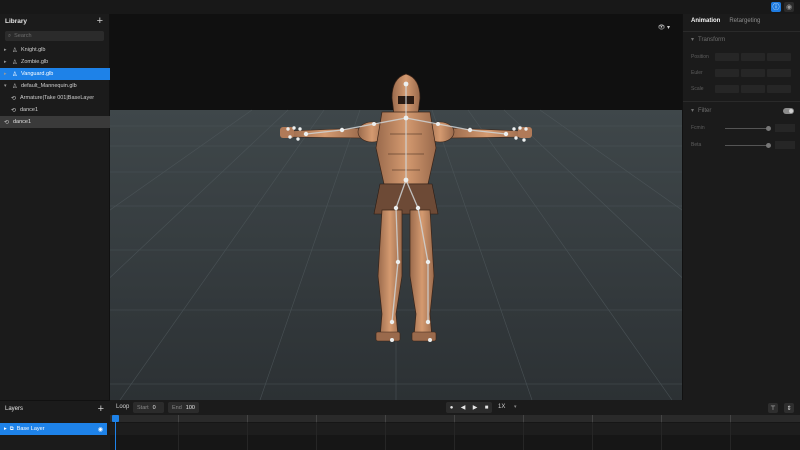 The image size is (800, 450). I want to click on library-item-label: dance1, so click(29, 110).